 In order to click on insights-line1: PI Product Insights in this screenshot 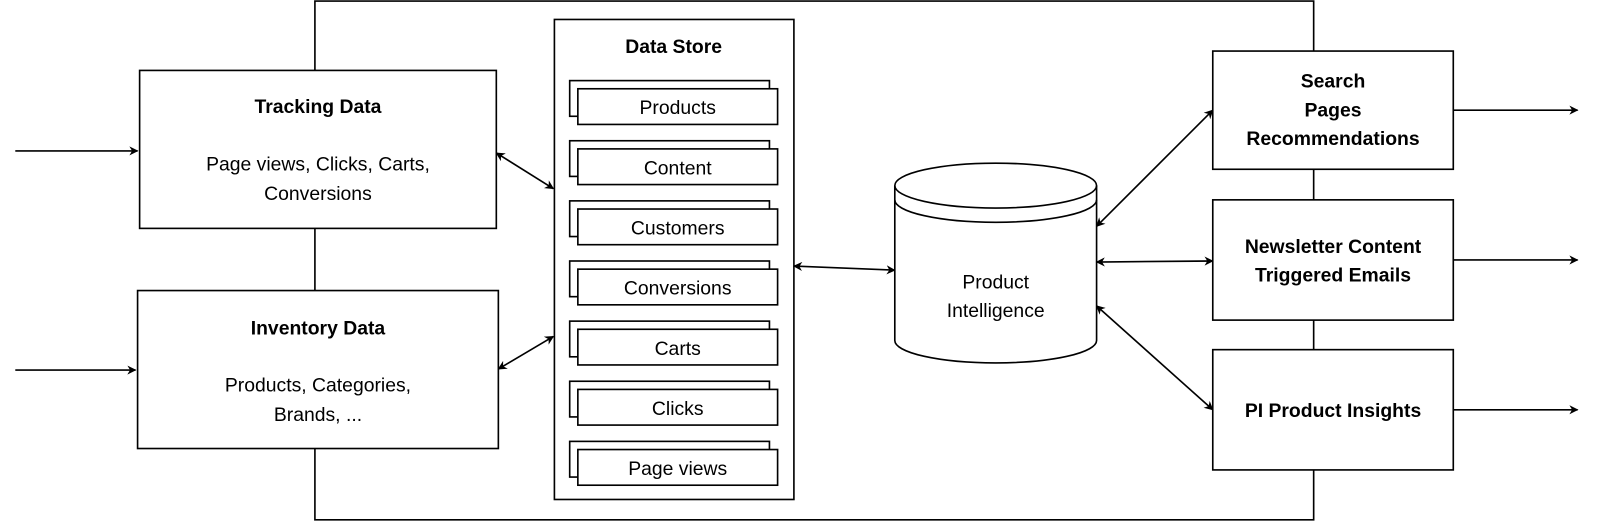, I will do `click(1333, 411)`.